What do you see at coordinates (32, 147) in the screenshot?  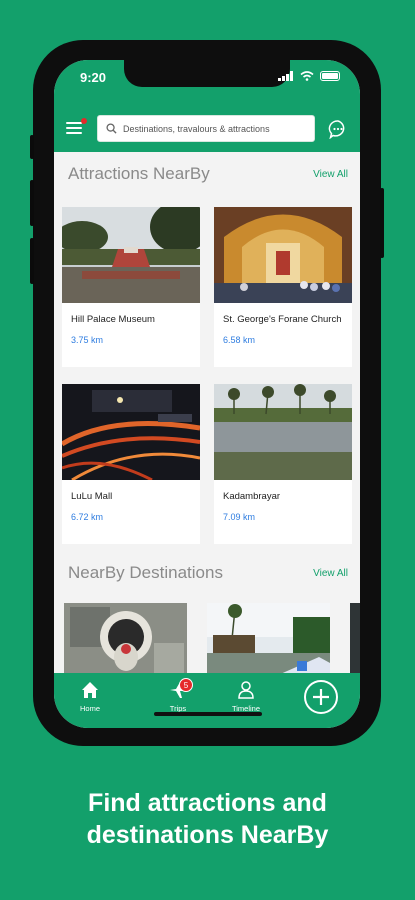 I see `phone-mute-button` at bounding box center [32, 147].